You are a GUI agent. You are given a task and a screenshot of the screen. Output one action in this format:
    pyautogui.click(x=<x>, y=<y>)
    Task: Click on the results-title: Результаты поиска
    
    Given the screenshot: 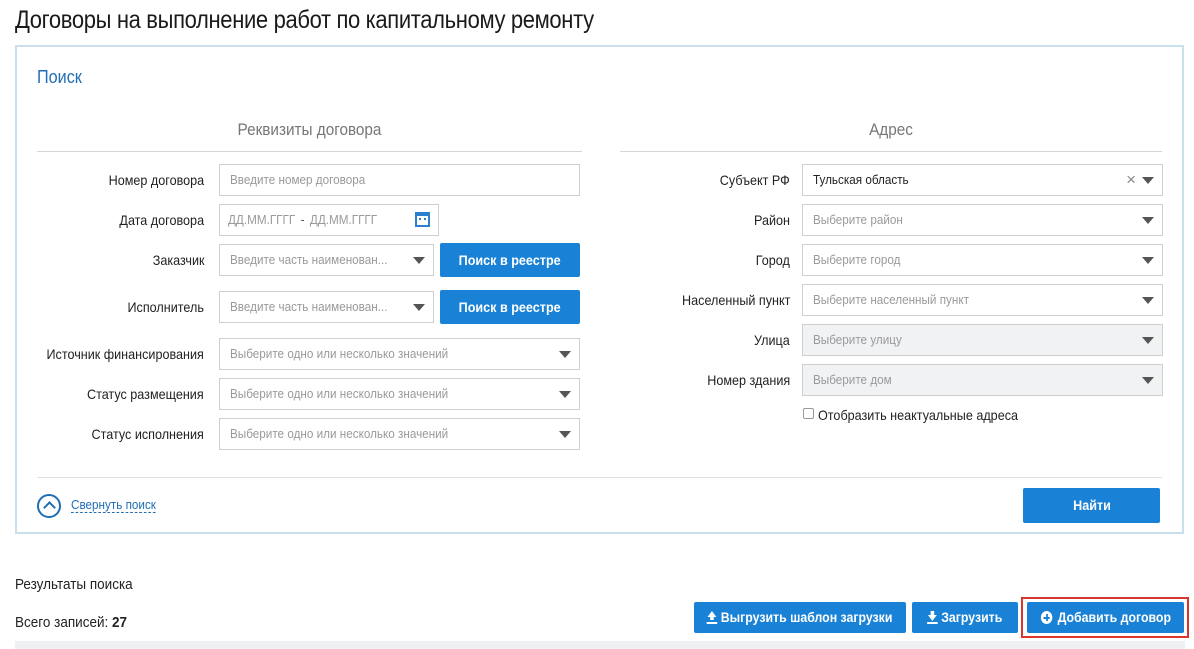 What is the action you would take?
    pyautogui.click(x=74, y=584)
    